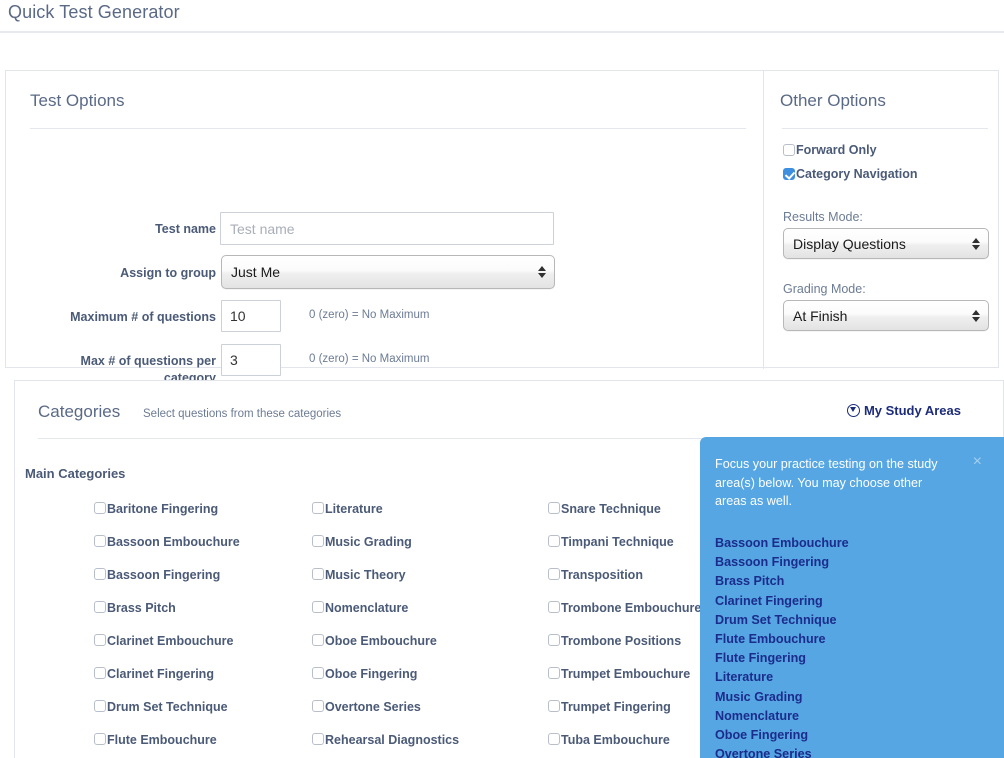 This screenshot has height=758, width=1004. I want to click on popover-study-area-item: Music Grading, so click(855, 697).